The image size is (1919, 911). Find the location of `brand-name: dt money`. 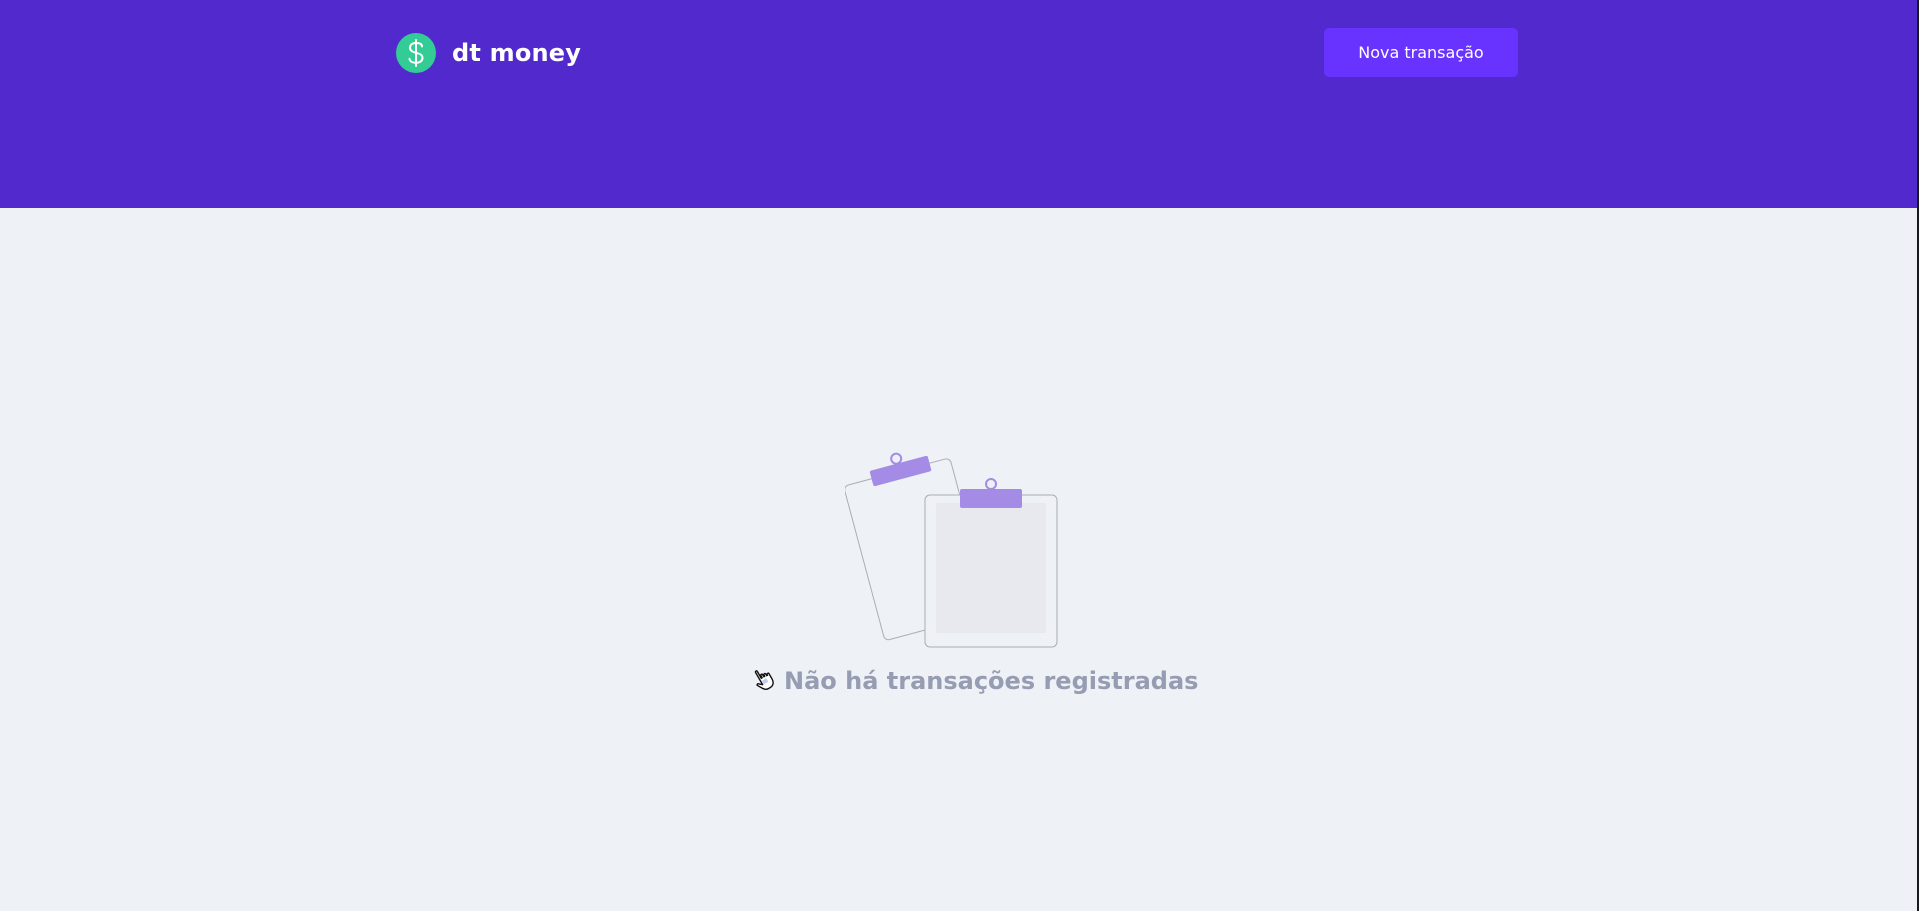

brand-name: dt money is located at coordinates (517, 53).